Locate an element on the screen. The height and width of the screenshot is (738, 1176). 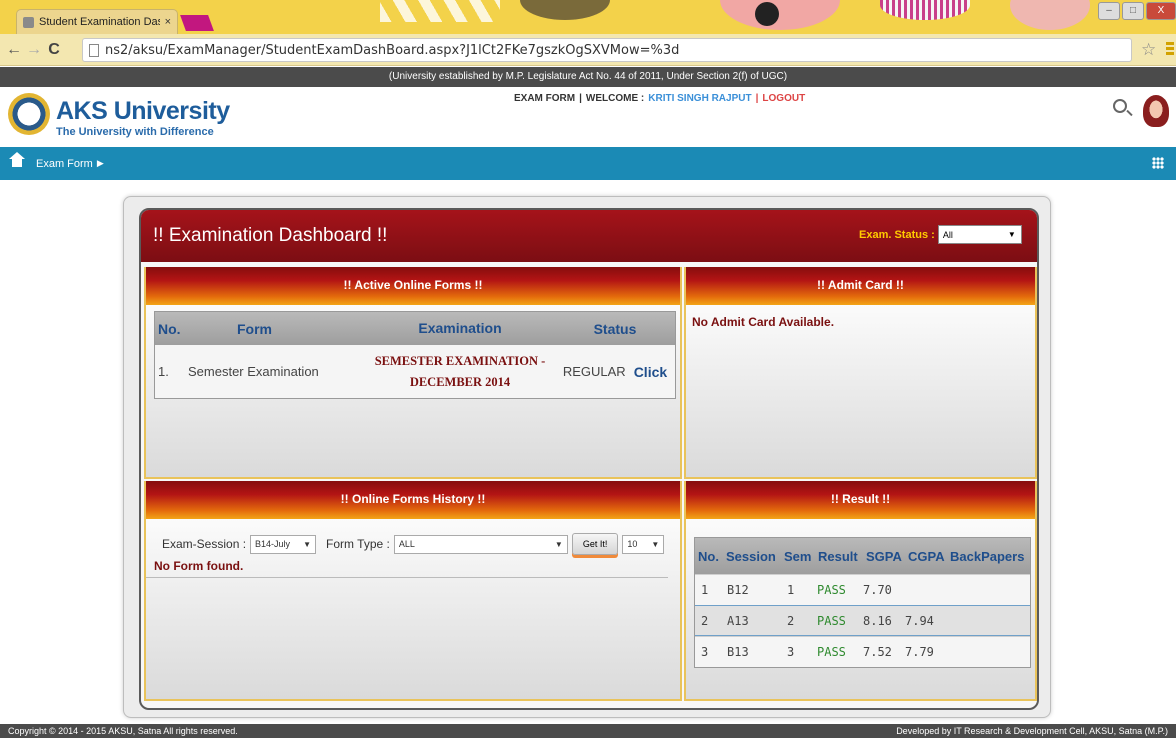
browser-menu-icon is located at coordinates (1170, 49).